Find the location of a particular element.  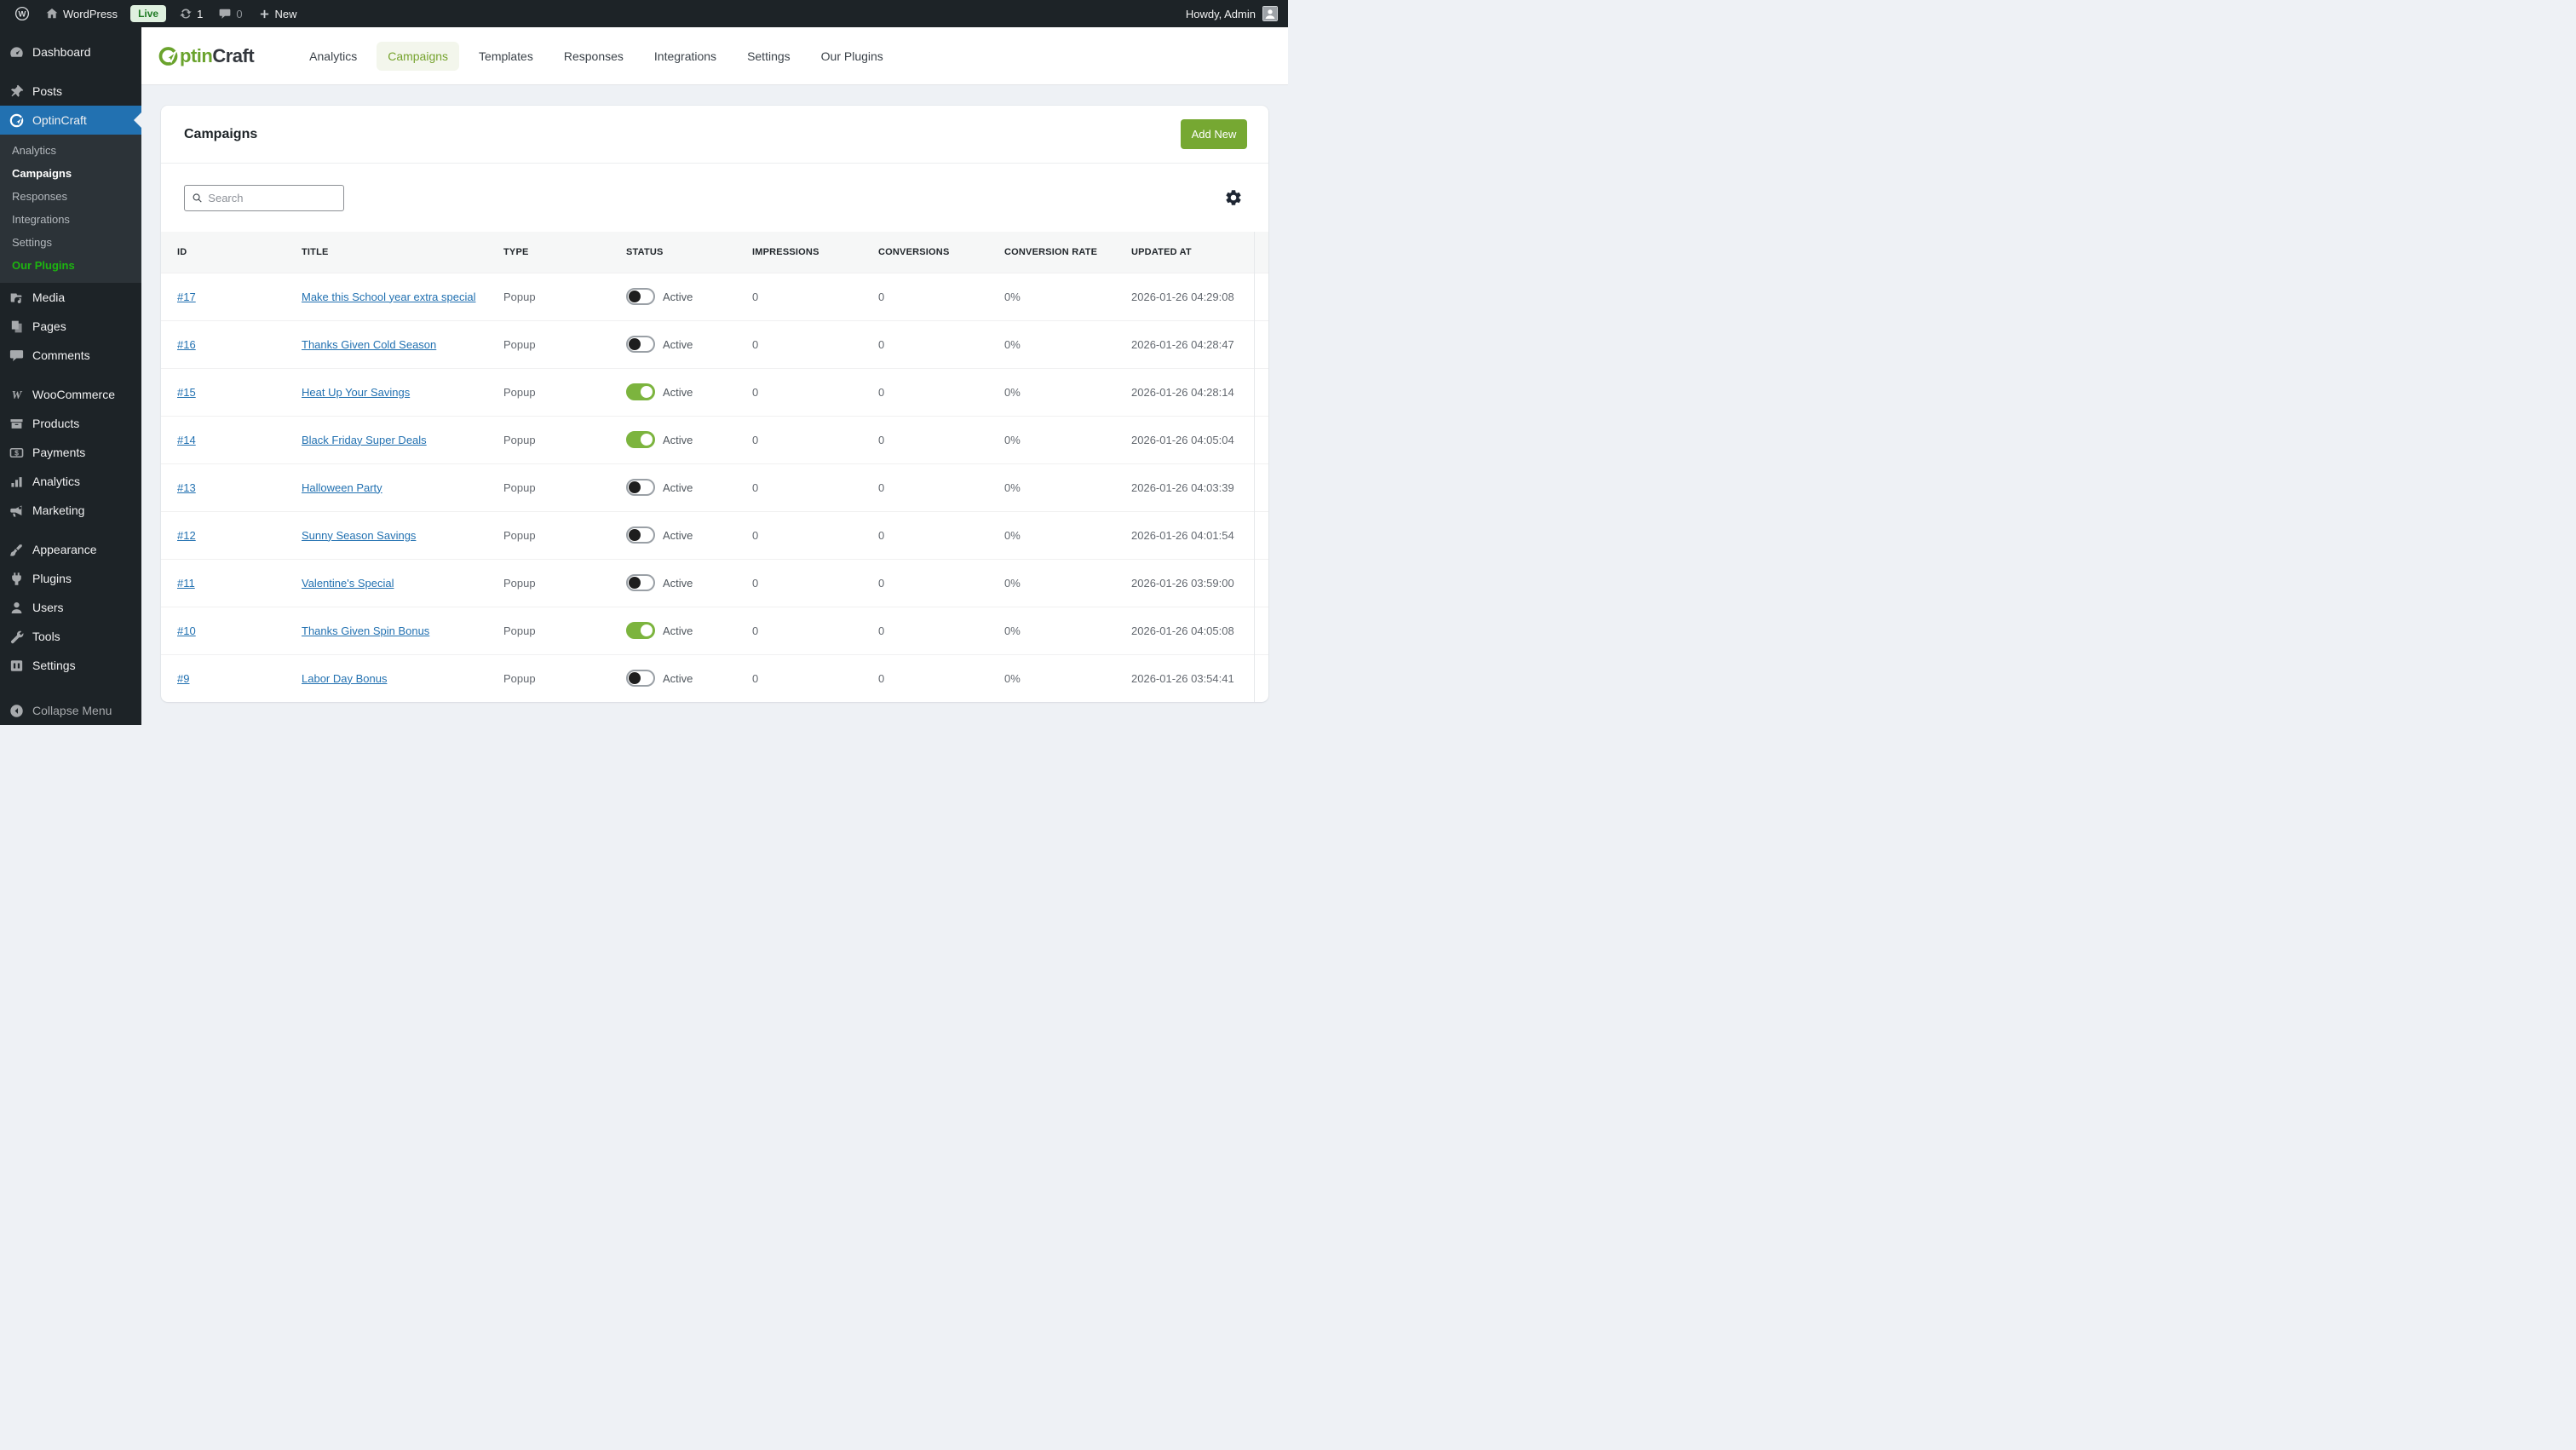

brand-text-dark: Craft is located at coordinates (234, 55).